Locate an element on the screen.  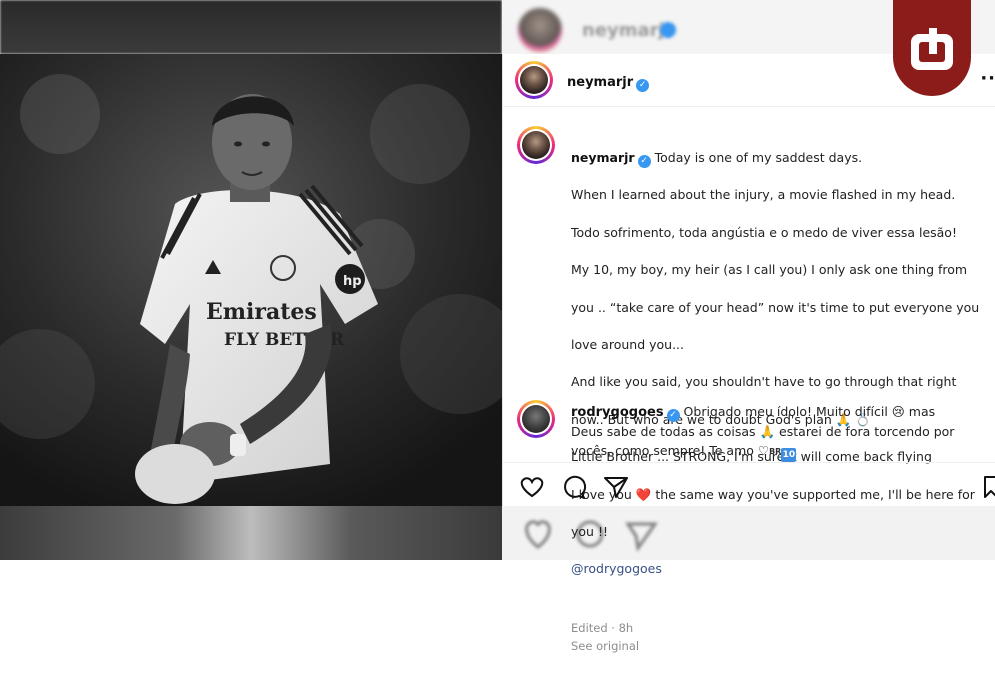
action-bar is located at coordinates (749, 484).